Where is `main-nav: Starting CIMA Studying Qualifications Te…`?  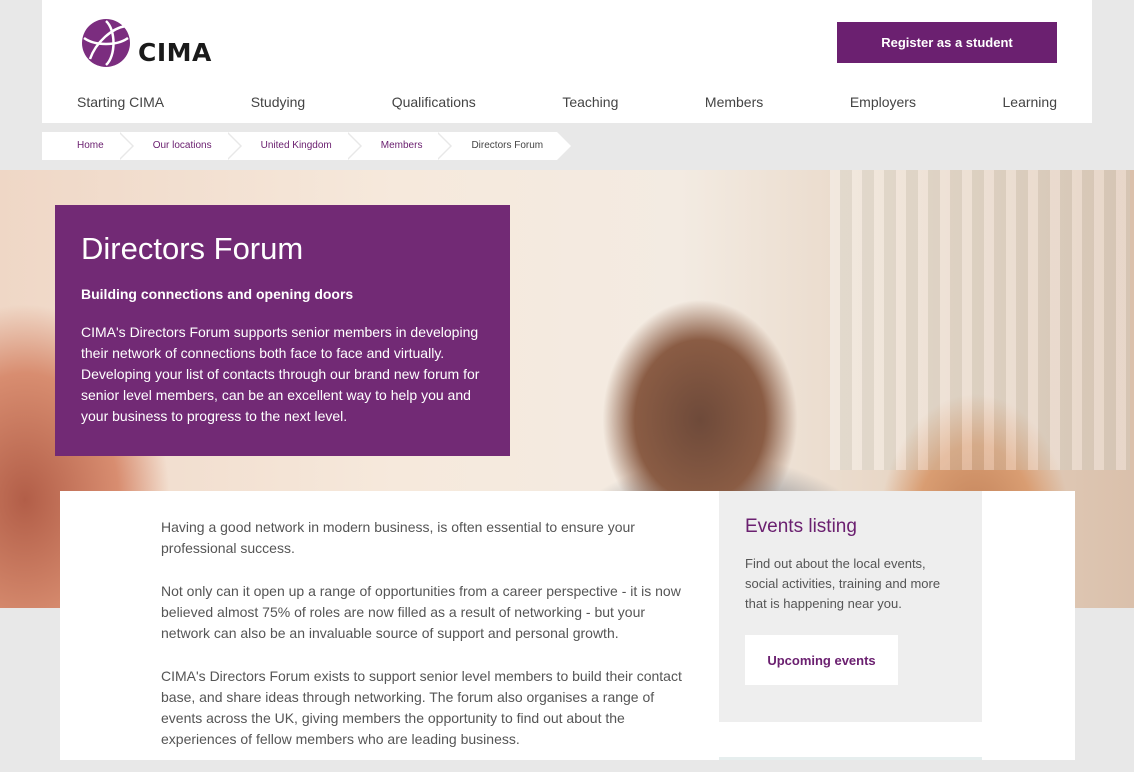
main-nav: Starting CIMA Studying Qualifications Te… is located at coordinates (567, 104).